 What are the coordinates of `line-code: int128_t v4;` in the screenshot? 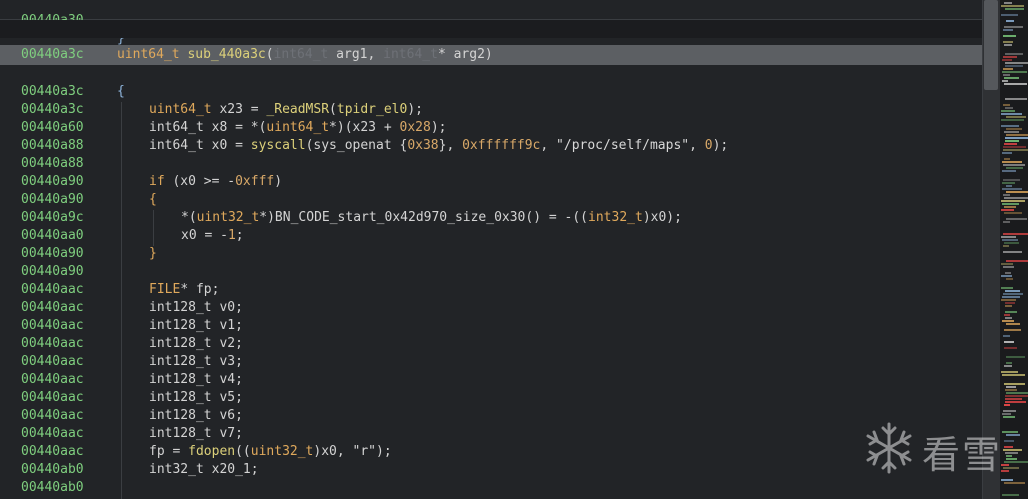 It's located at (196, 380).